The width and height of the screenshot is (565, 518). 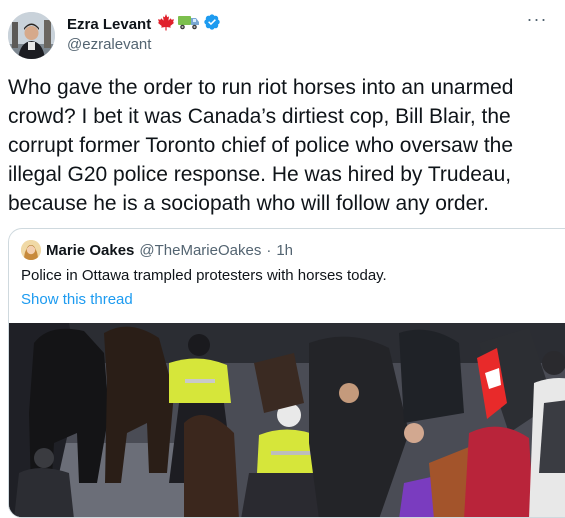 What do you see at coordinates (212, 24) in the screenshot?
I see `verified-badge-icon` at bounding box center [212, 24].